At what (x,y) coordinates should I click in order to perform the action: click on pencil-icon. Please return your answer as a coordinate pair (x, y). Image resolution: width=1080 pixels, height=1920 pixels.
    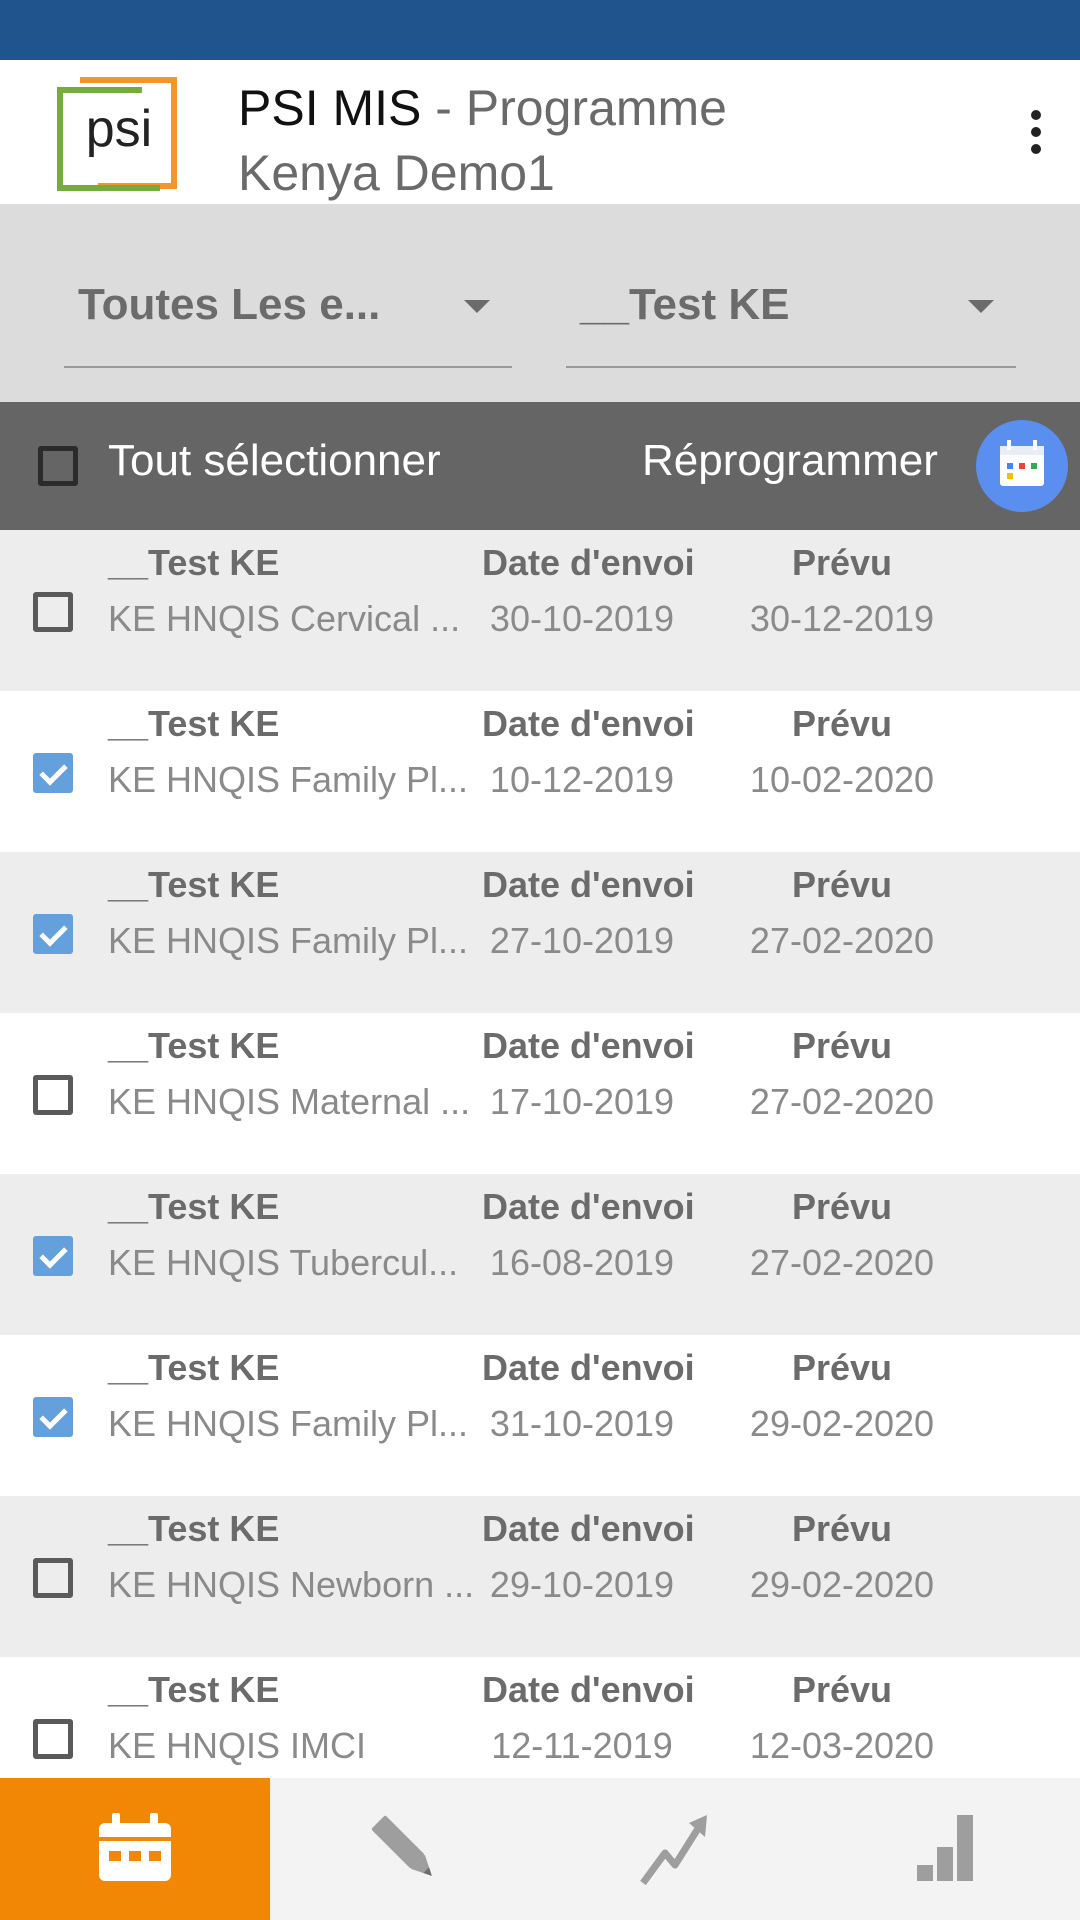
    Looking at the image, I should click on (401, 1845).